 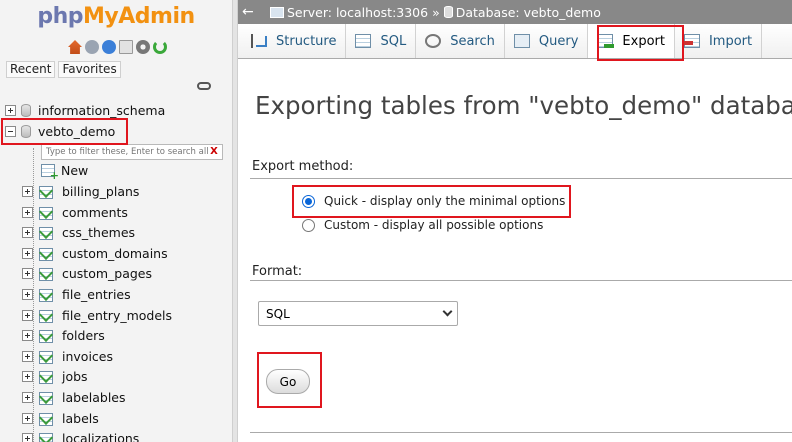 I want to click on nav-resizer-handle, so click(x=235, y=221).